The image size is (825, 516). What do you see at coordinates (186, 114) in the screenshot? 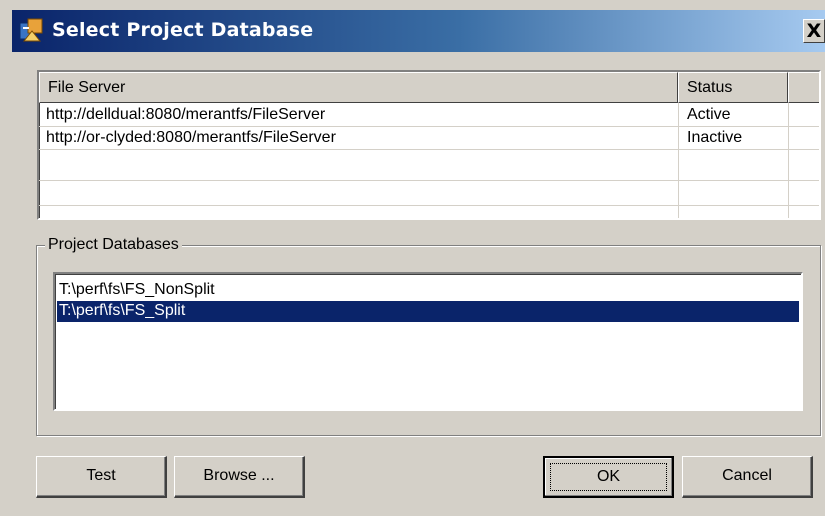
I see `server-url: http://delldual:8080/merantfs/FileServer` at bounding box center [186, 114].